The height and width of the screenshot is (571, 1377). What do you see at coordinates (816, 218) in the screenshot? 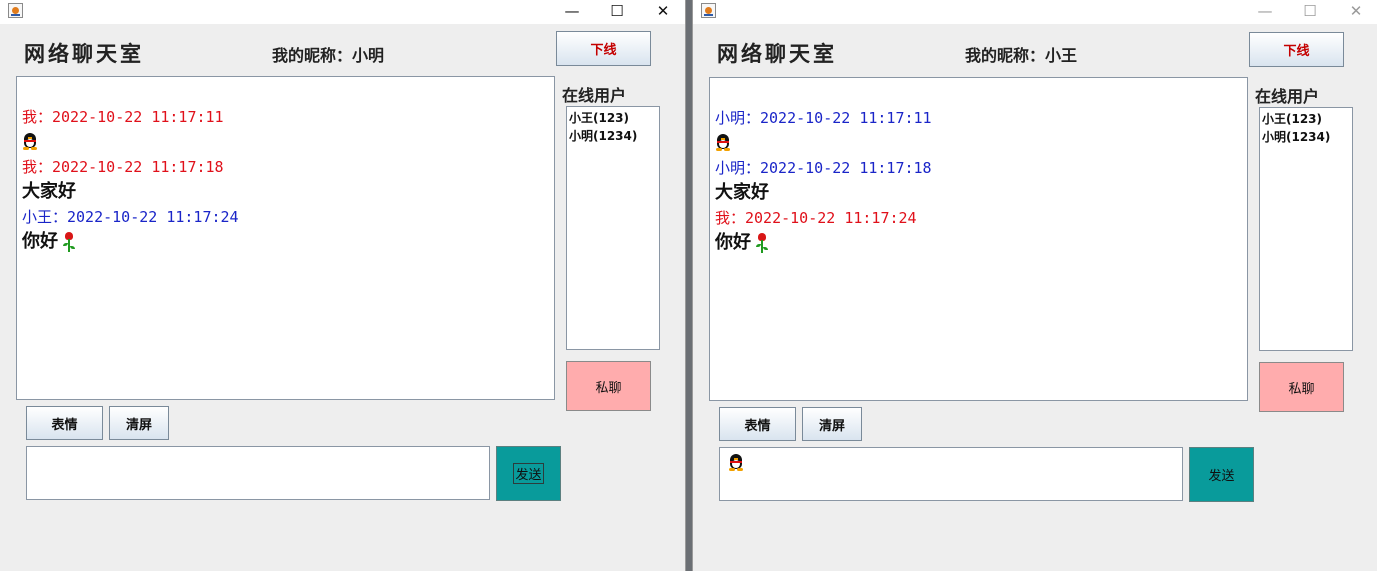
I see `message-header: 我：2022-10-22 11:17:24` at bounding box center [816, 218].